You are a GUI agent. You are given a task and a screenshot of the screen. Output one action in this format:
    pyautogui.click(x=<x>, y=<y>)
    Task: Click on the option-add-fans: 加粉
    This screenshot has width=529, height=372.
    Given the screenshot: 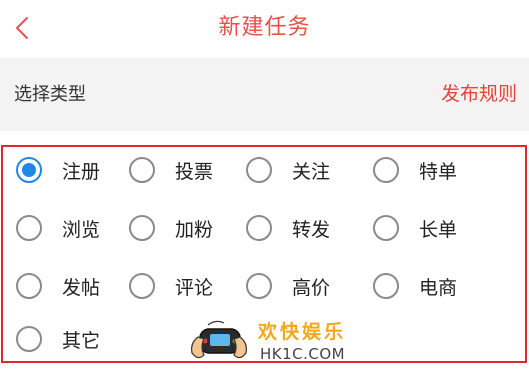 What is the action you would take?
    pyautogui.click(x=171, y=228)
    